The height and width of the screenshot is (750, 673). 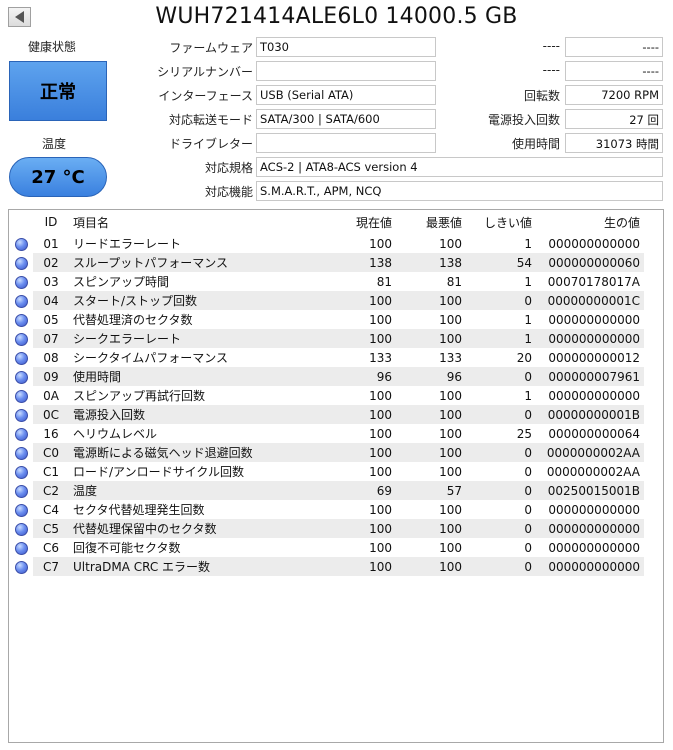 What do you see at coordinates (51, 222) in the screenshot?
I see `id-column-header: ID` at bounding box center [51, 222].